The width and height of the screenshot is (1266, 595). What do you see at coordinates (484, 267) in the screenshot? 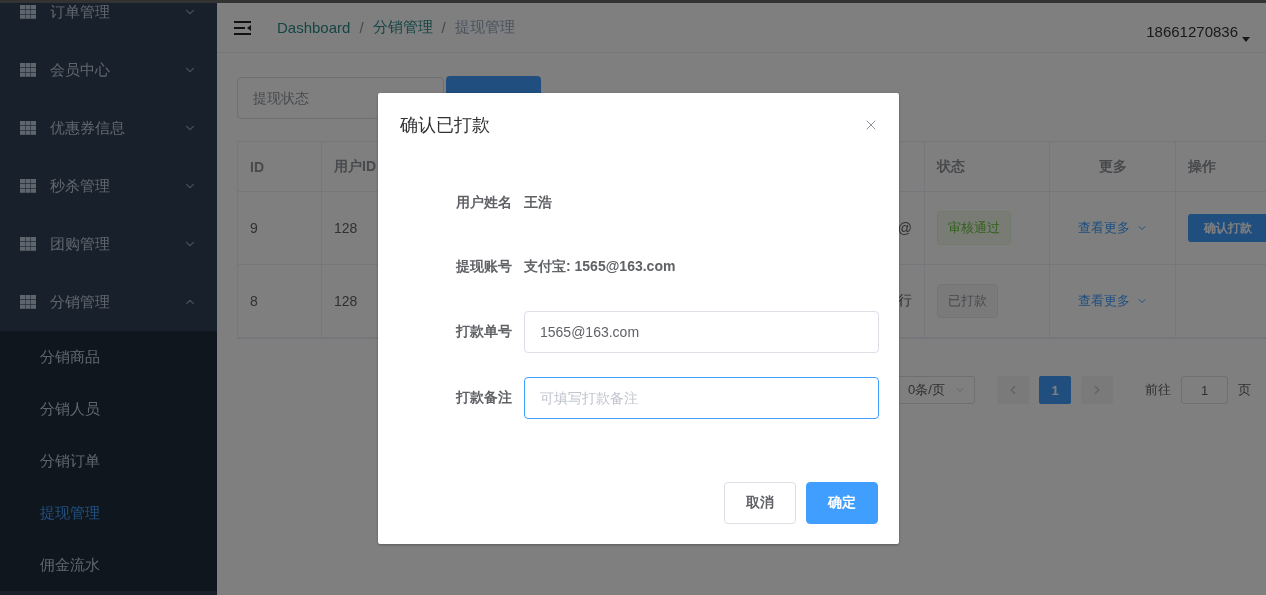
I see `form-label: 提现账号` at bounding box center [484, 267].